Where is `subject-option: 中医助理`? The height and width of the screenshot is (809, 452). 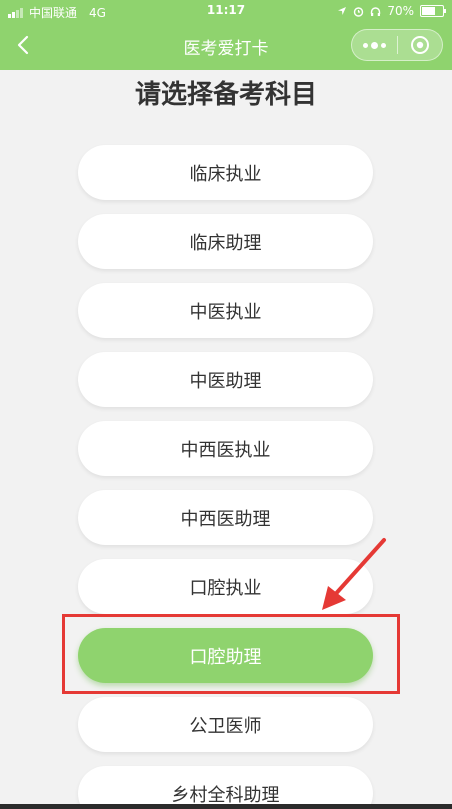 subject-option: 中医助理 is located at coordinates (225, 379).